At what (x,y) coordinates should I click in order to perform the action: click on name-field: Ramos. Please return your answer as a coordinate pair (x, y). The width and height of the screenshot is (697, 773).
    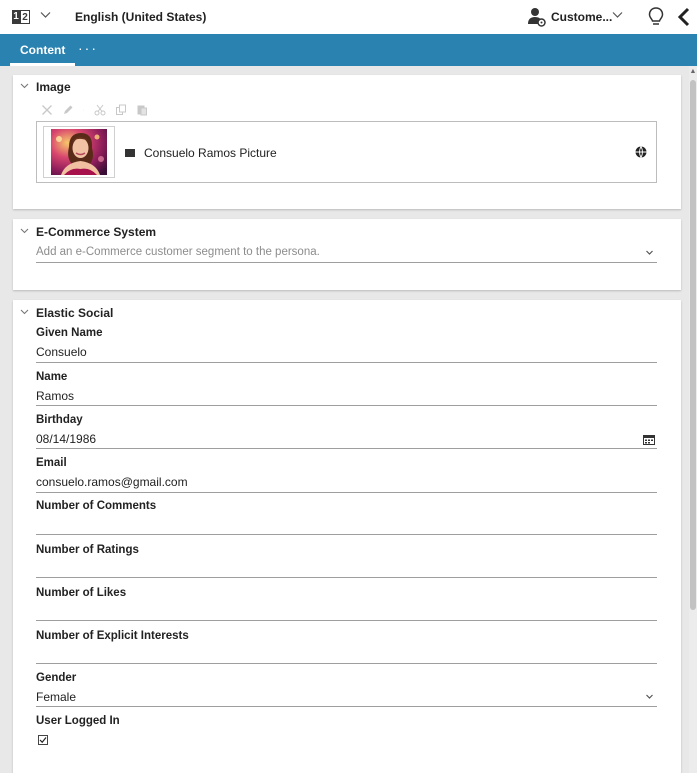
    Looking at the image, I should click on (55, 396).